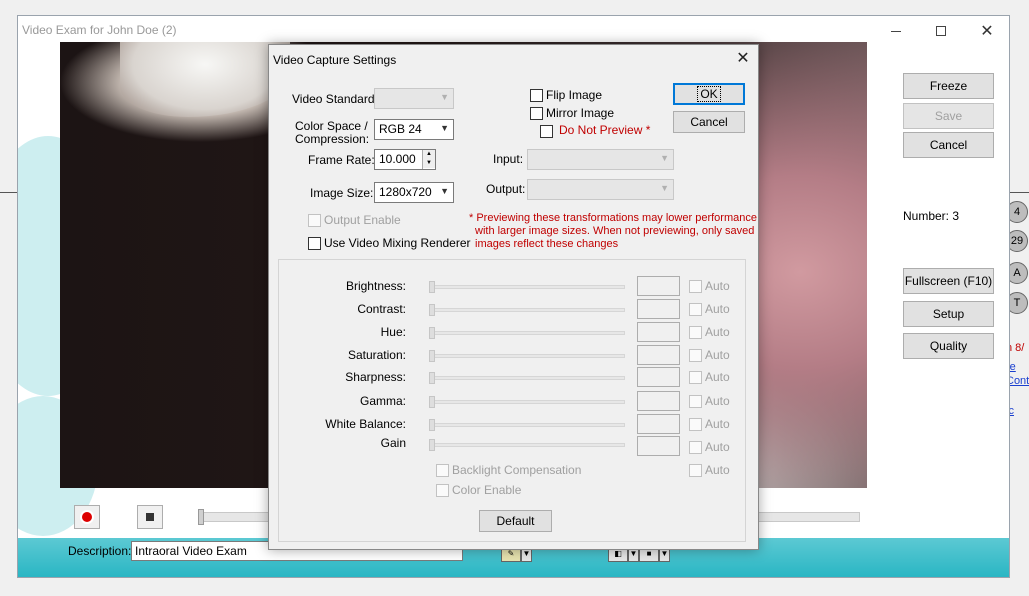 The image size is (1029, 596). What do you see at coordinates (432, 287) in the screenshot?
I see `brightness-slider-handle` at bounding box center [432, 287].